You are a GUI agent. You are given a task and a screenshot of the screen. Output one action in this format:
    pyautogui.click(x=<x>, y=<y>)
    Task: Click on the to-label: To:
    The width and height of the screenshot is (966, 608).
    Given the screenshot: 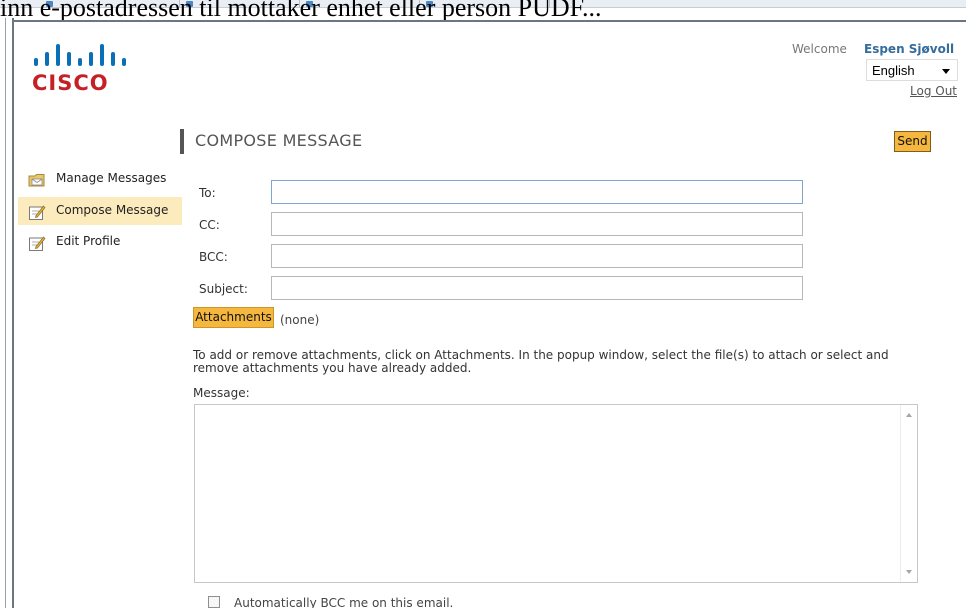 What is the action you would take?
    pyautogui.click(x=207, y=193)
    